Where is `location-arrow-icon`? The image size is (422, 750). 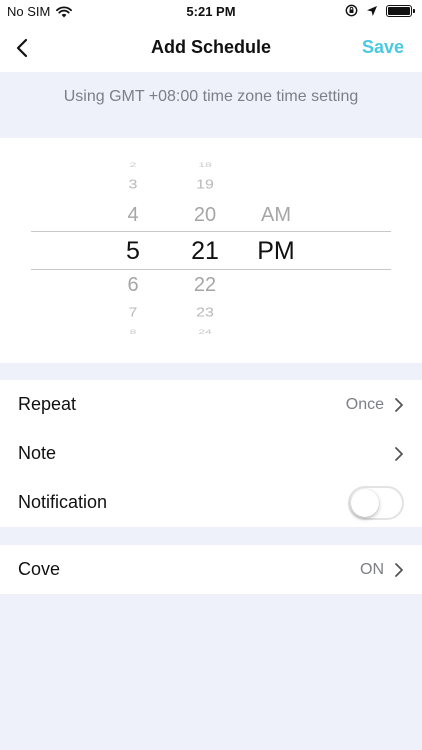
location-arrow-icon is located at coordinates (372, 10).